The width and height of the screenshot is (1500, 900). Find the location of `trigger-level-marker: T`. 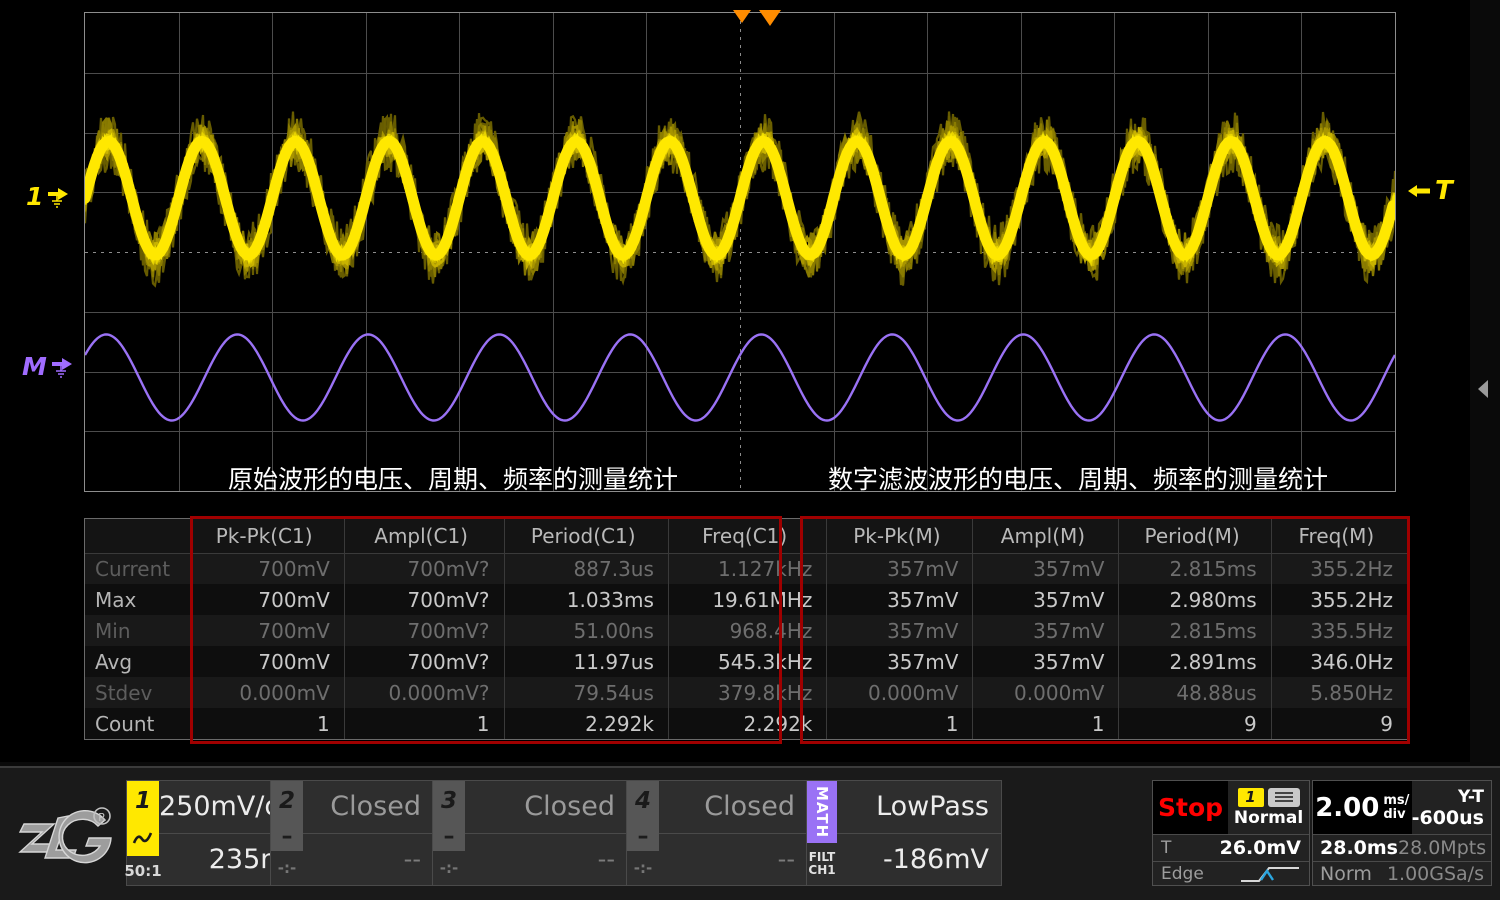

trigger-level-marker: T is located at coordinates (1429, 191).